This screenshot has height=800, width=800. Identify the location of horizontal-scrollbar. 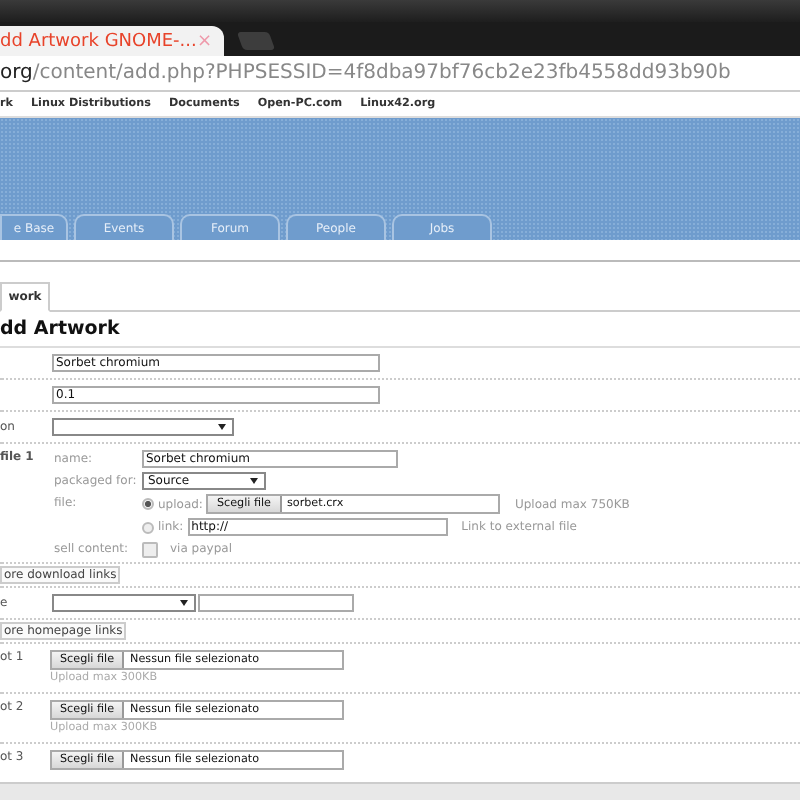
(400, 791).